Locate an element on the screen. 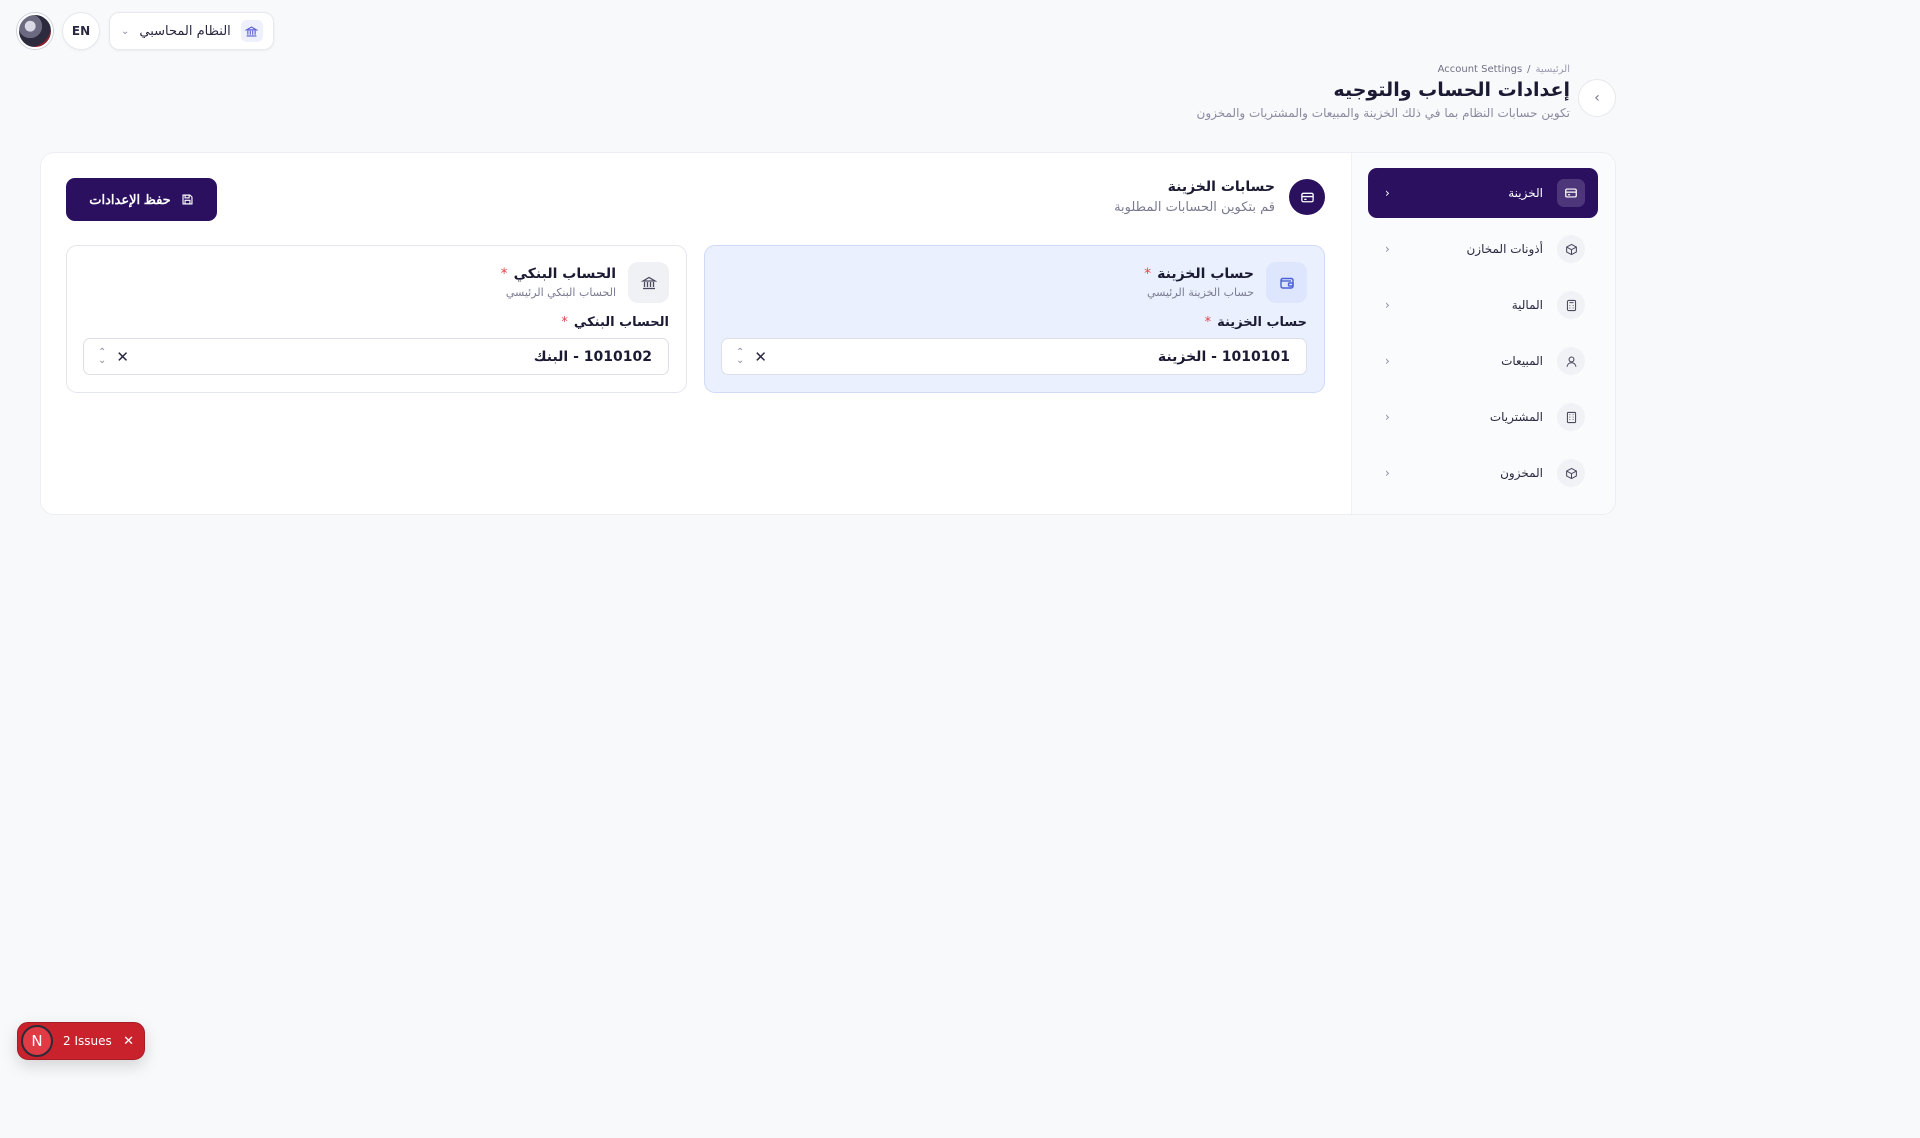 This screenshot has height=1138, width=1920. section-title: حسابات الخزينة is located at coordinates (1221, 187).